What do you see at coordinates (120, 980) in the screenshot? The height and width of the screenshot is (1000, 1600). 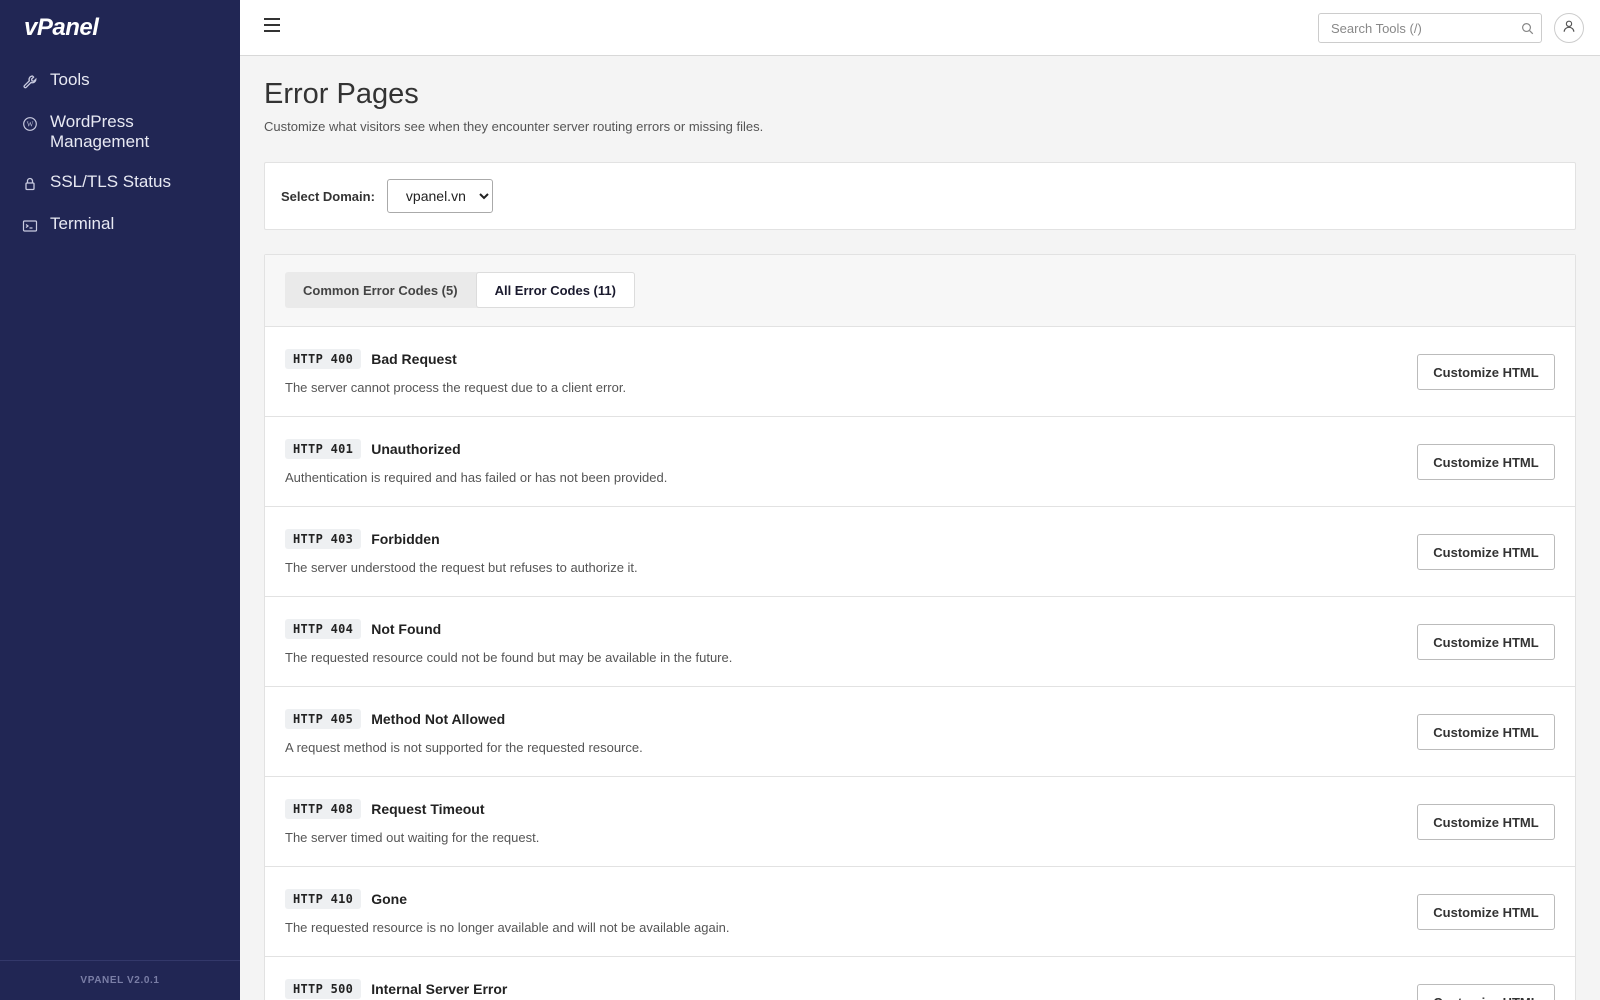 I see `app-version: VPANEL V2.0.1` at bounding box center [120, 980].